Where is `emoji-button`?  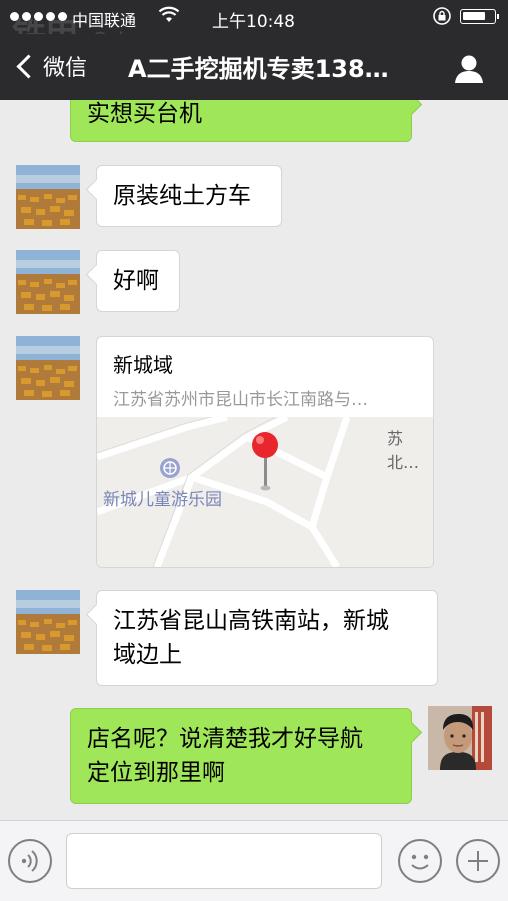 emoji-button is located at coordinates (420, 861).